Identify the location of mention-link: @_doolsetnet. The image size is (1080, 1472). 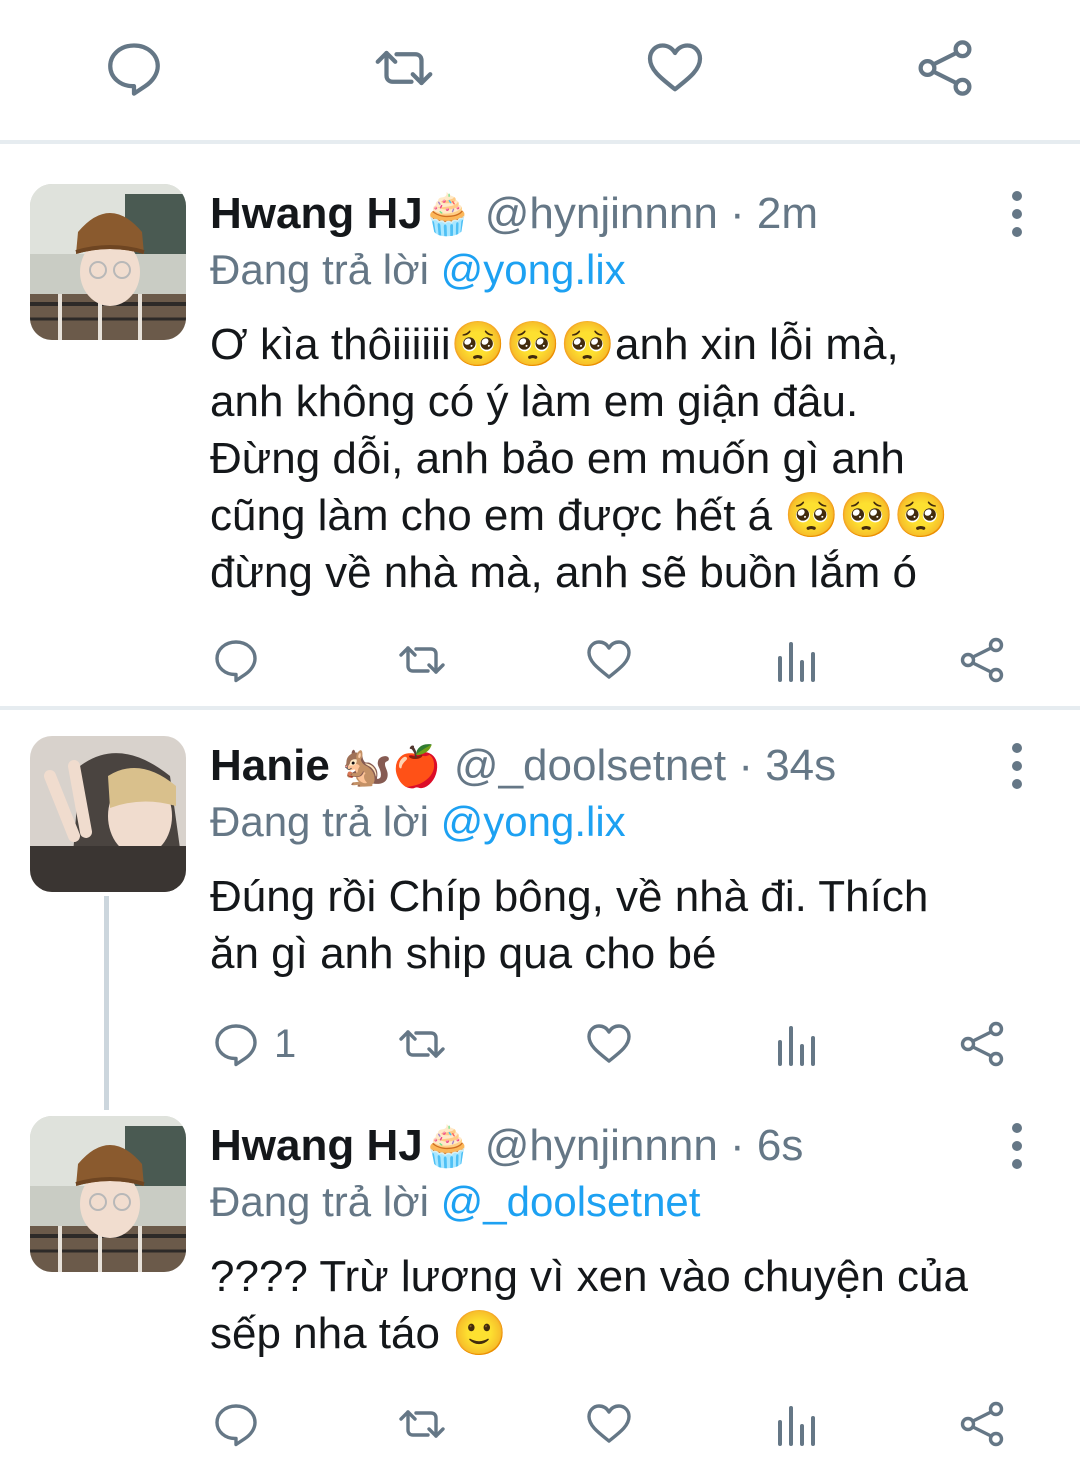
(571, 1201).